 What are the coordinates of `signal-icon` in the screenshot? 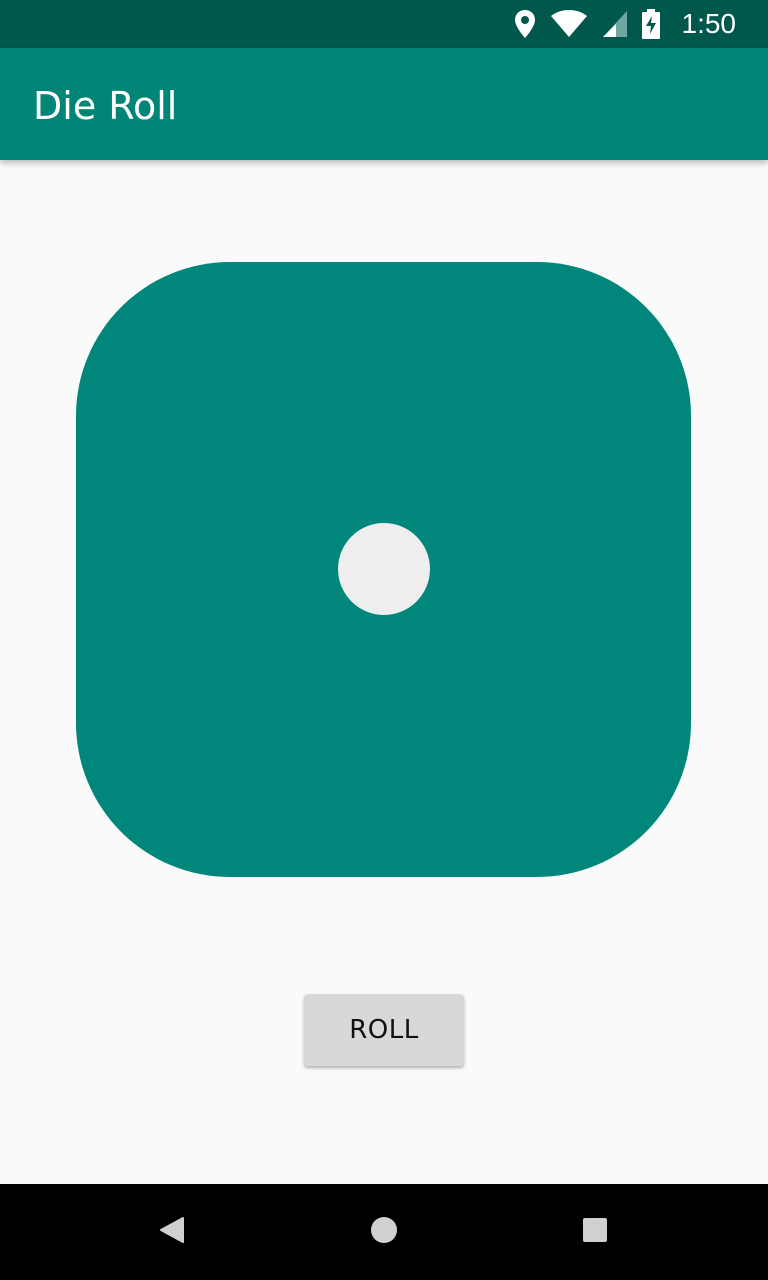 It's located at (615, 24).